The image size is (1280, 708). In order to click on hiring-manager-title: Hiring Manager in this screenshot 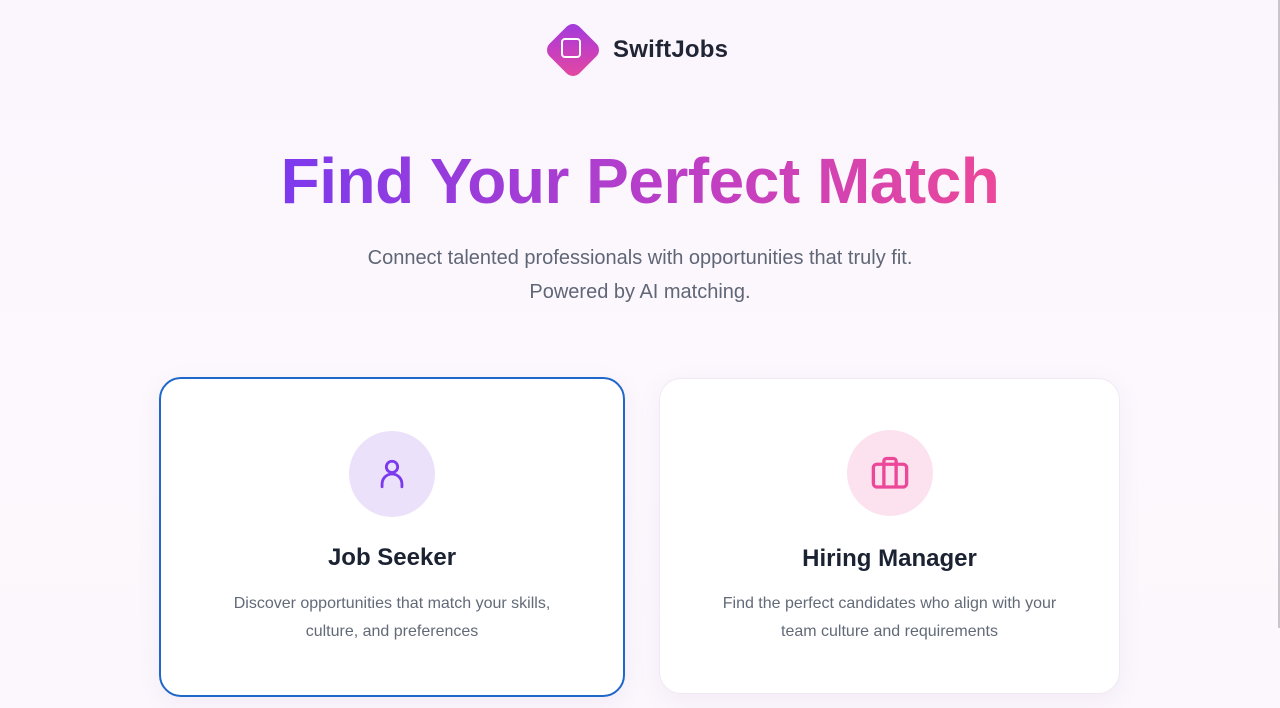, I will do `click(889, 558)`.